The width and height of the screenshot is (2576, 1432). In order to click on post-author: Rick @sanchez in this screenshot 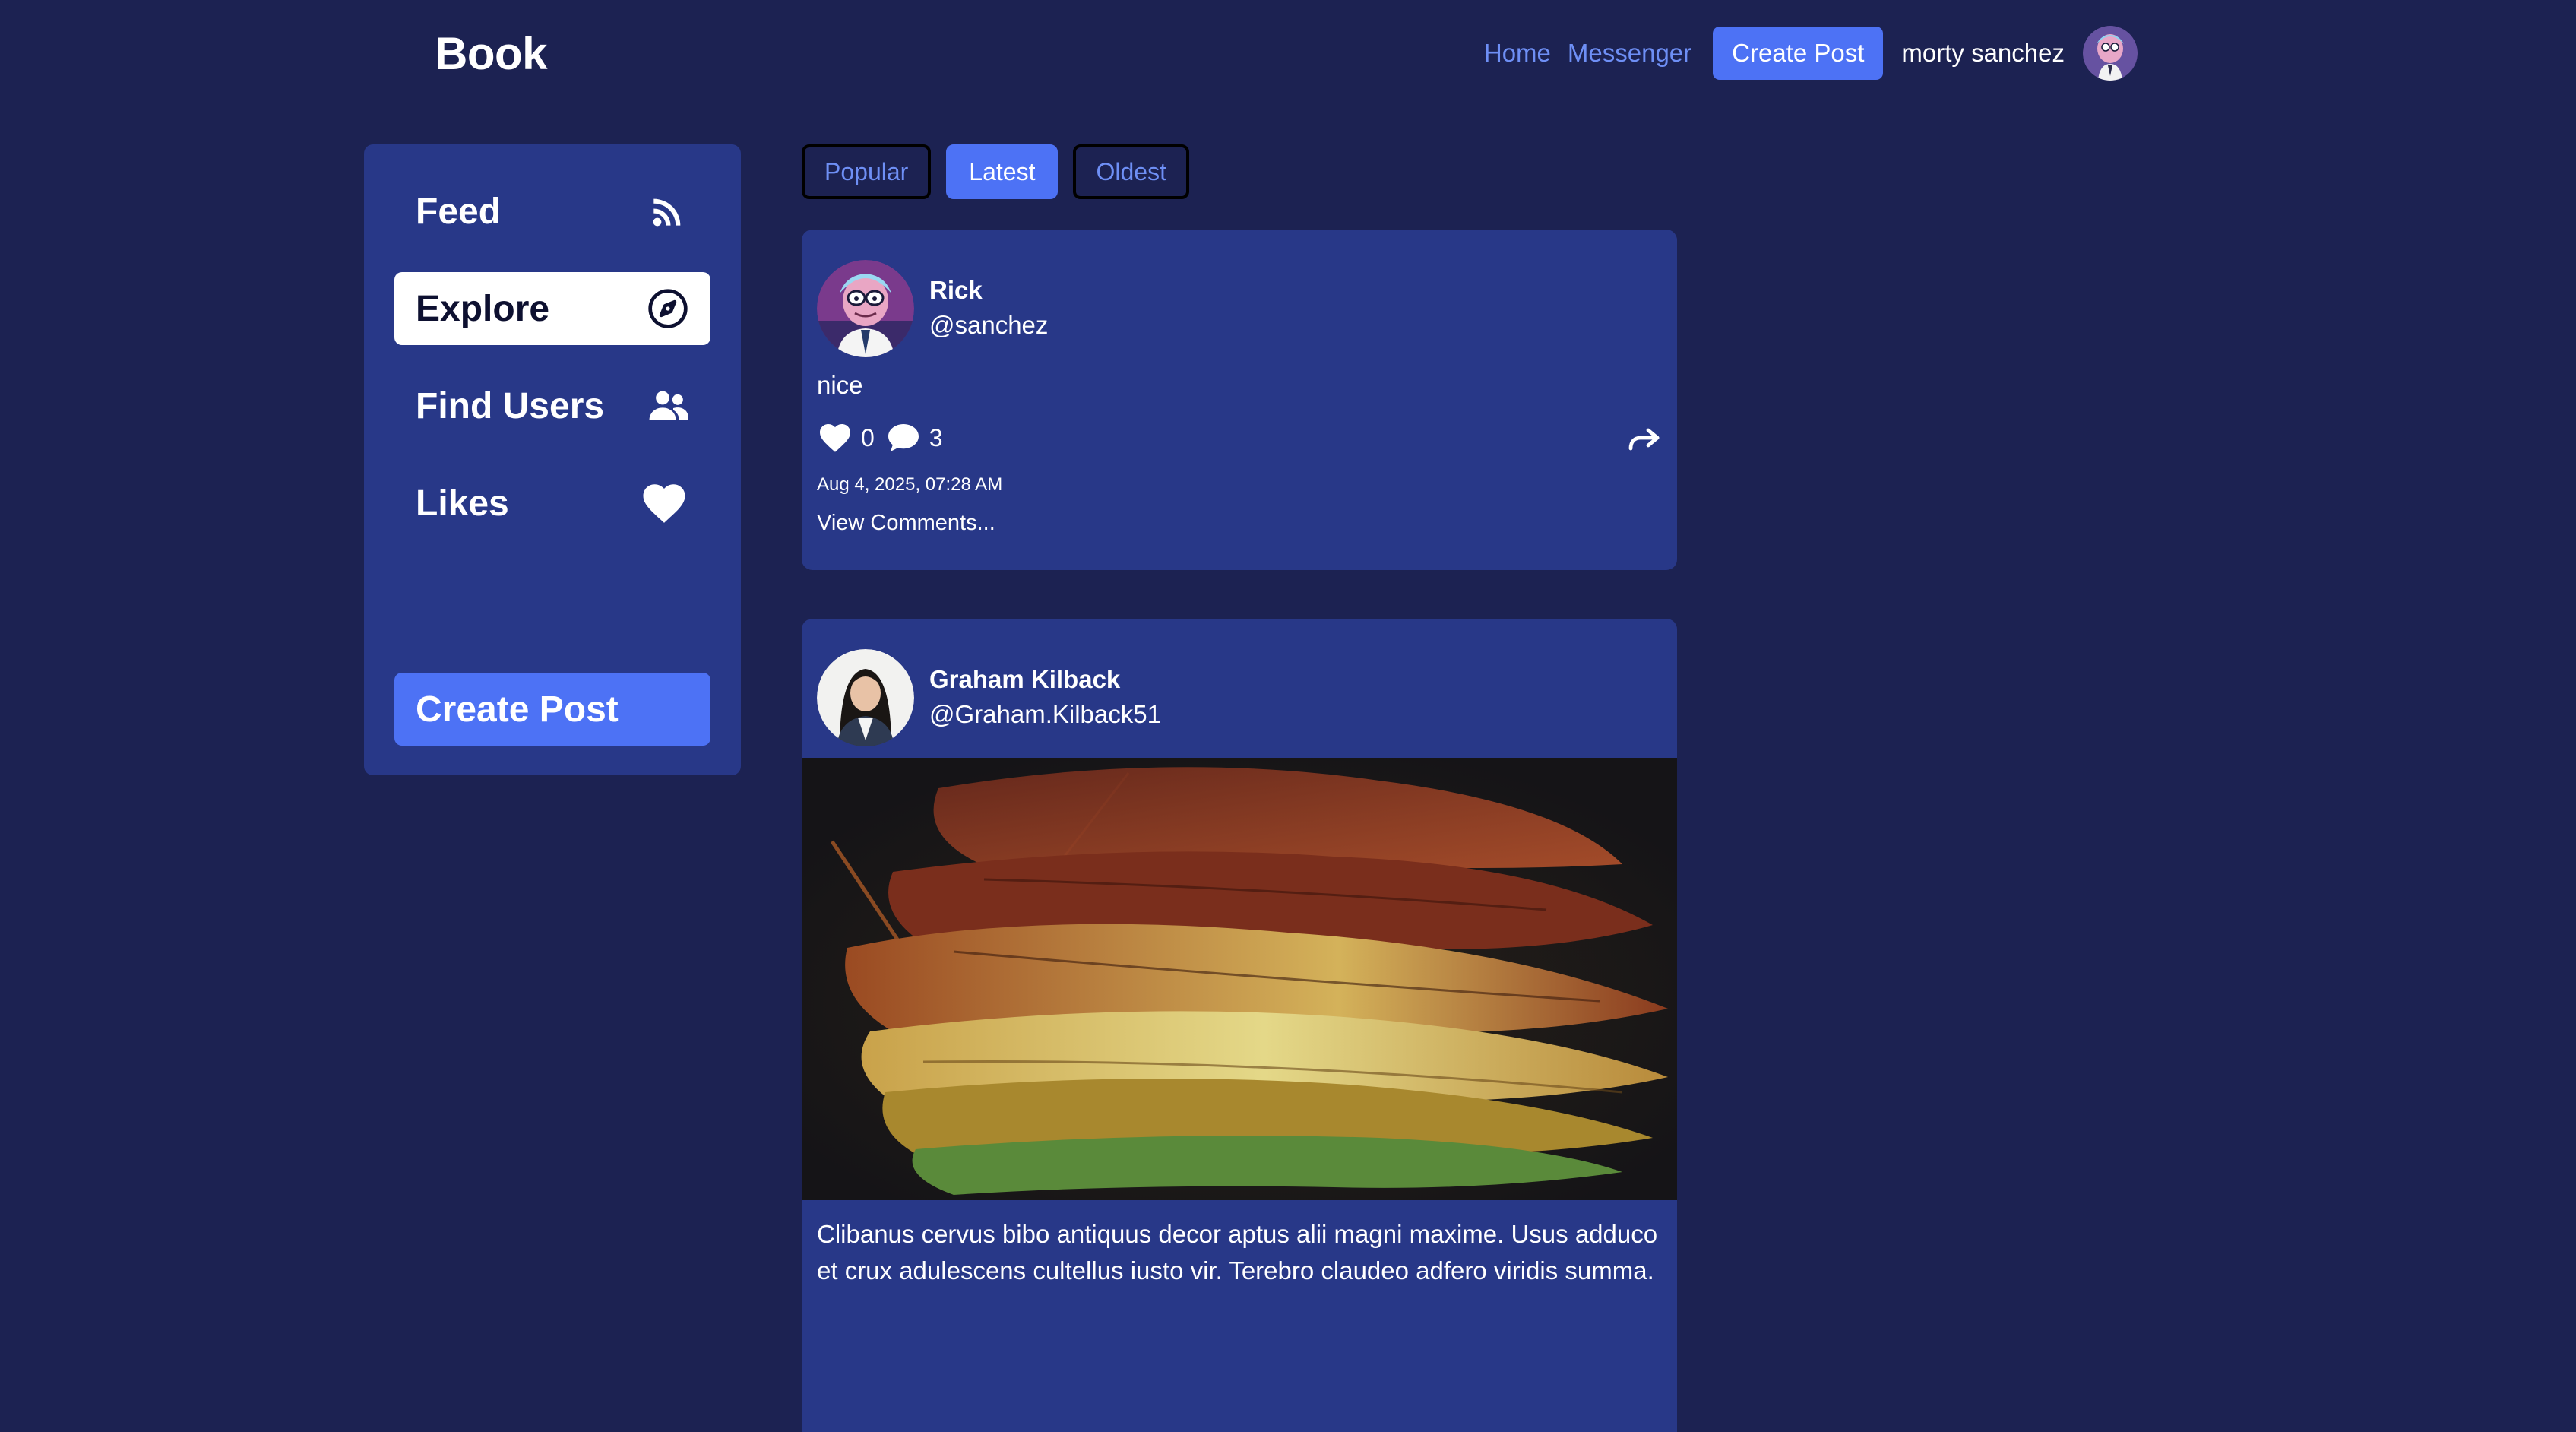, I will do `click(932, 308)`.